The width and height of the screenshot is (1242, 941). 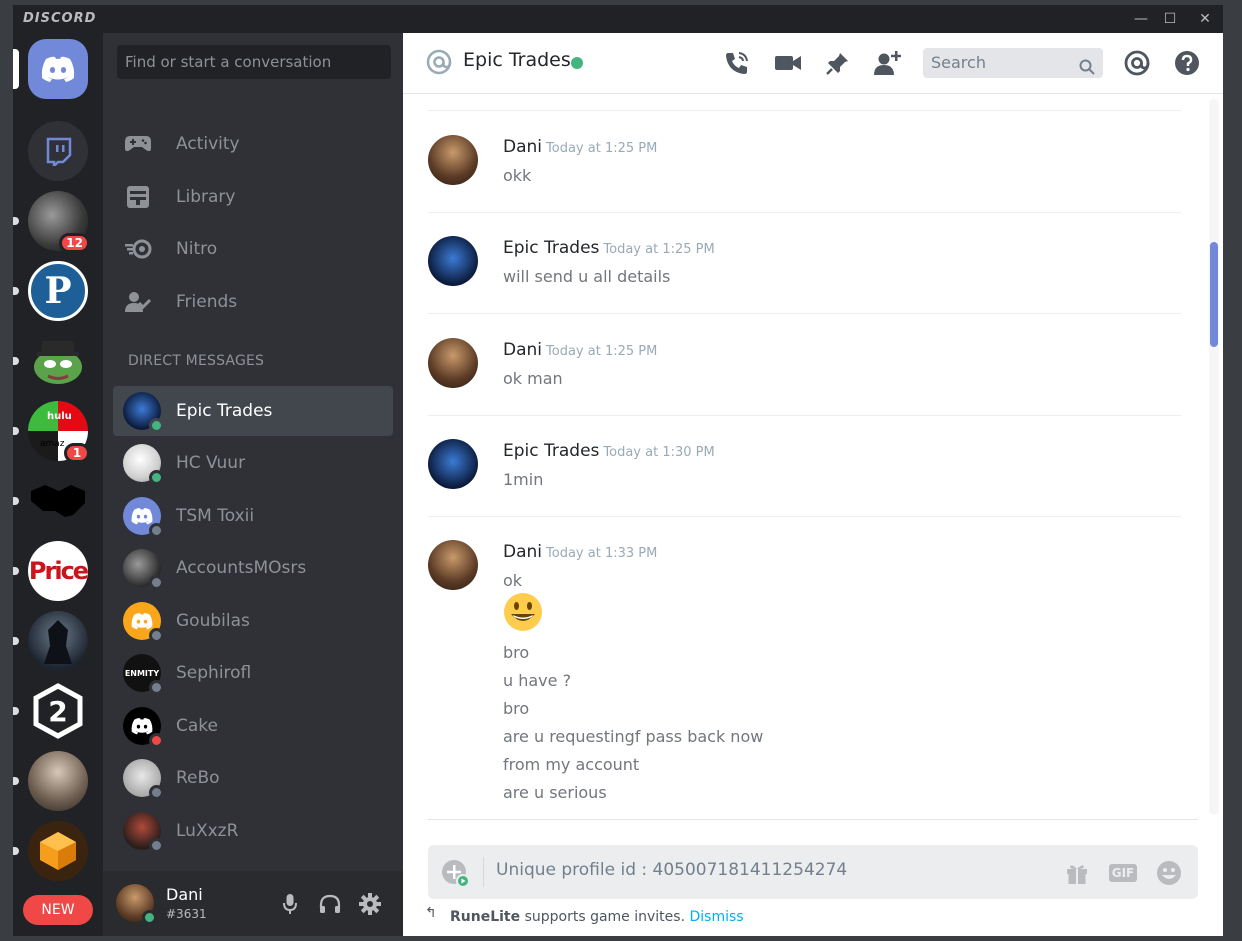 What do you see at coordinates (737, 63) in the screenshot?
I see `start-voice-call-icon` at bounding box center [737, 63].